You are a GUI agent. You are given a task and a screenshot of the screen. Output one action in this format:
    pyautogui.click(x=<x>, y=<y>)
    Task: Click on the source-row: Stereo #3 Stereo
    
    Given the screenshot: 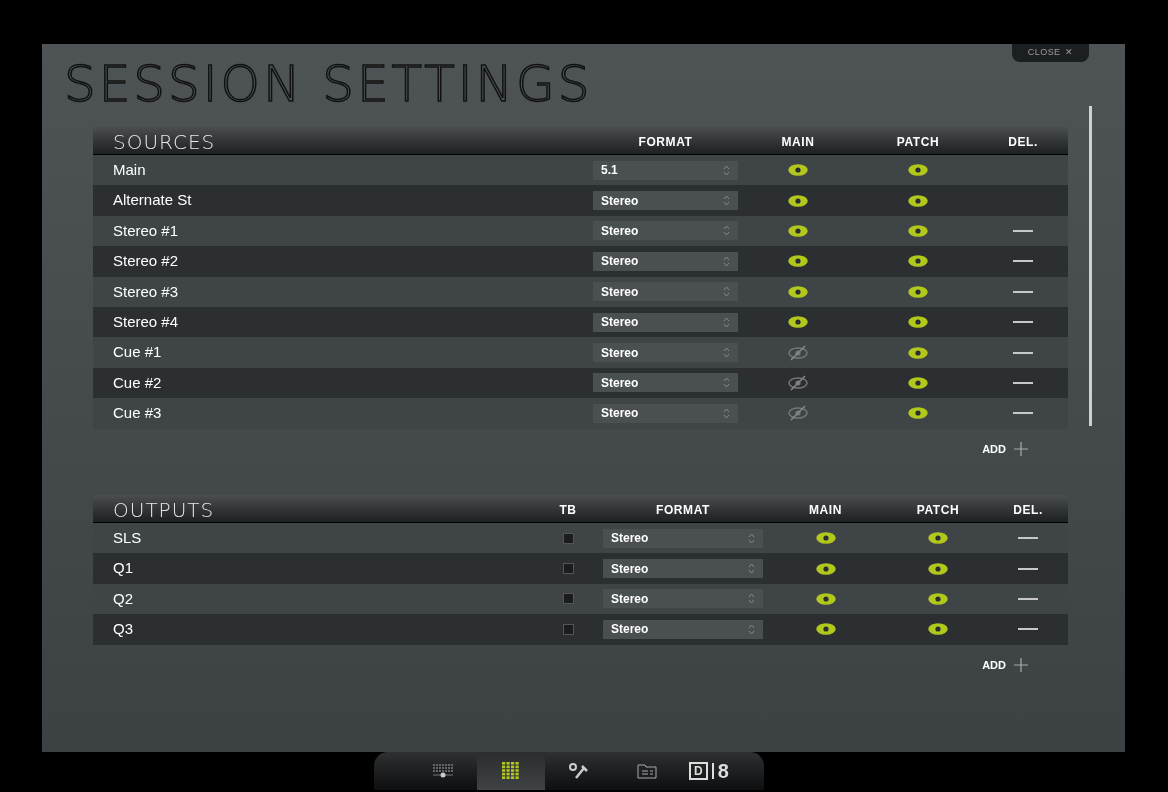 What is the action you would take?
    pyautogui.click(x=580, y=291)
    